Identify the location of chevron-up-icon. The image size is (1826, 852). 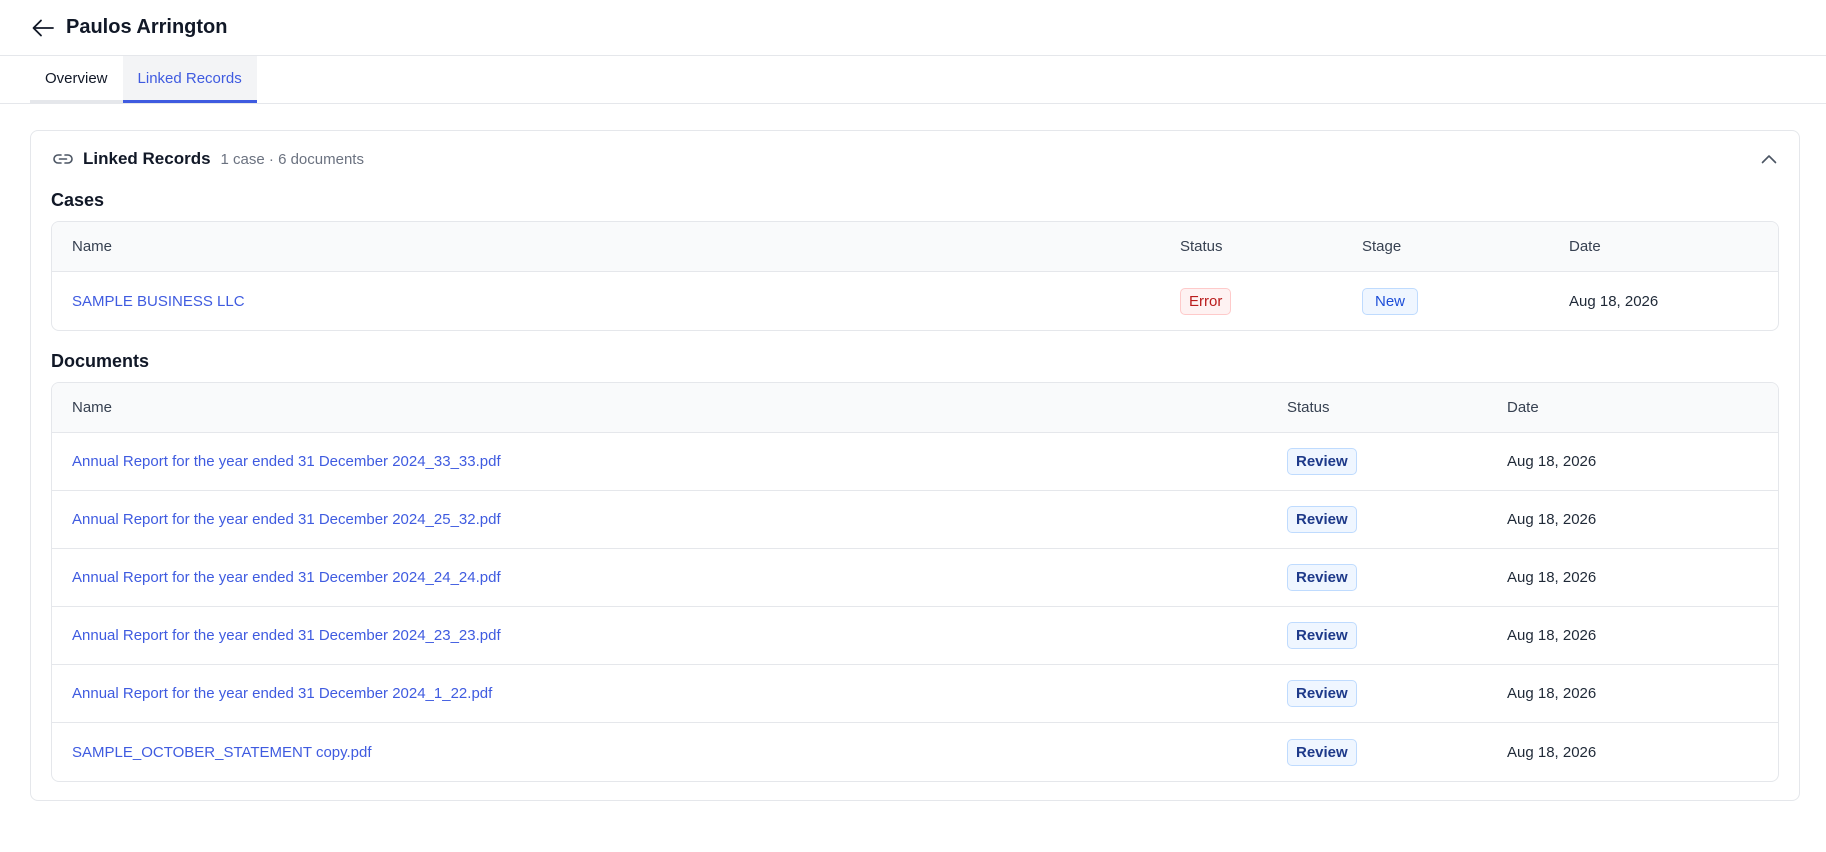
(1769, 159).